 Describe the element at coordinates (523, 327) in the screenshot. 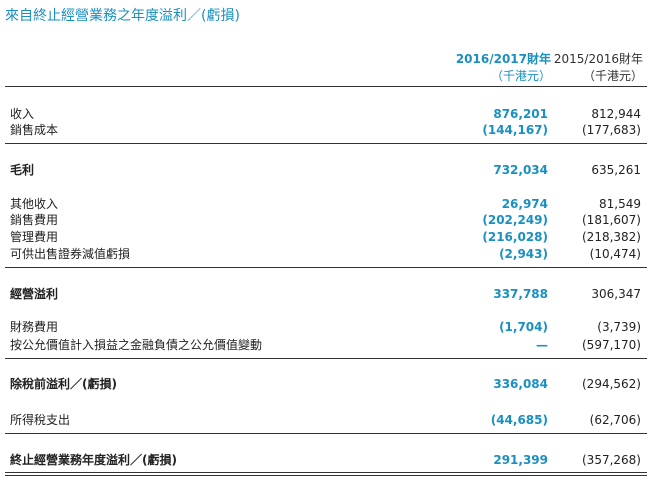

I see `current-value: (1,704)` at that location.